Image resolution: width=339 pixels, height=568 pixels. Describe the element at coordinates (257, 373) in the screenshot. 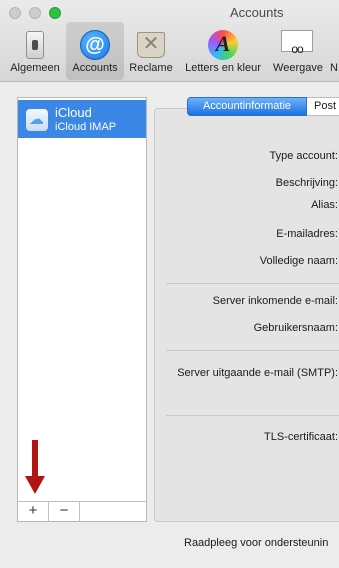

I see `label-server-uitgaande-email: Server uitgaande e-mail (SMTP):` at that location.